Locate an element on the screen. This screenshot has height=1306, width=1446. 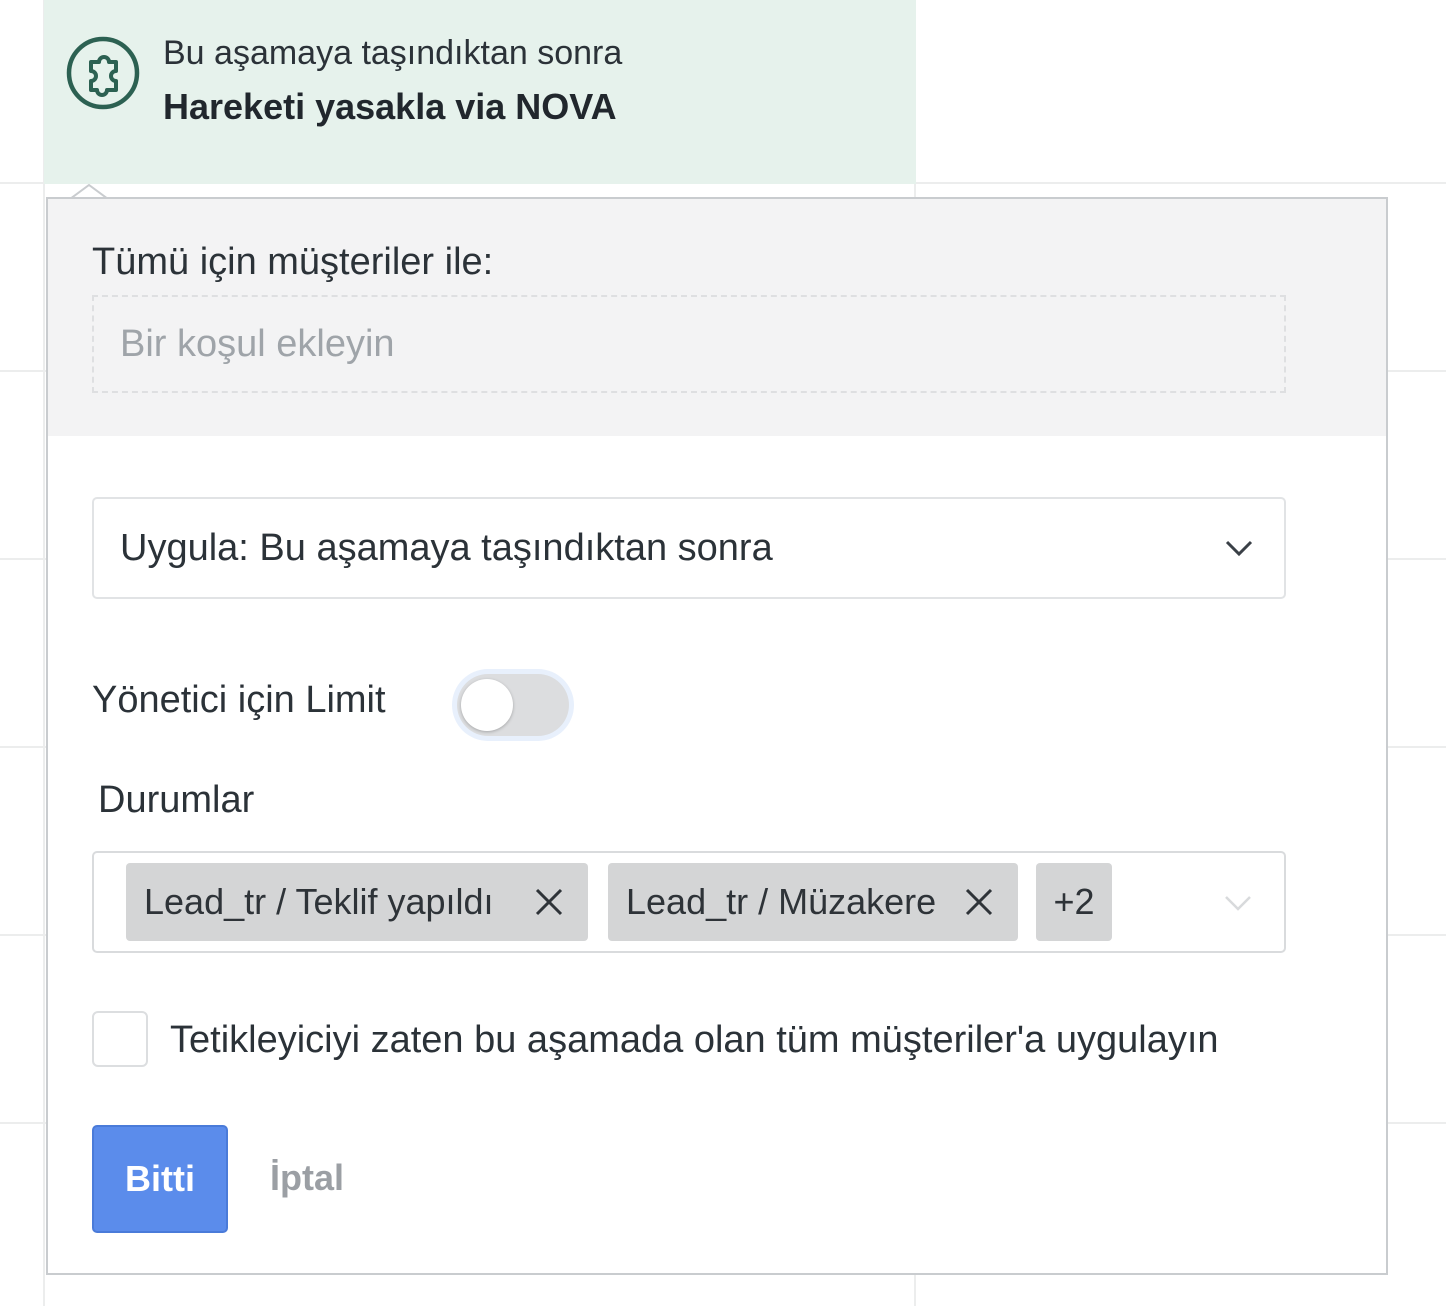
manager-limit-toggle is located at coordinates (513, 705).